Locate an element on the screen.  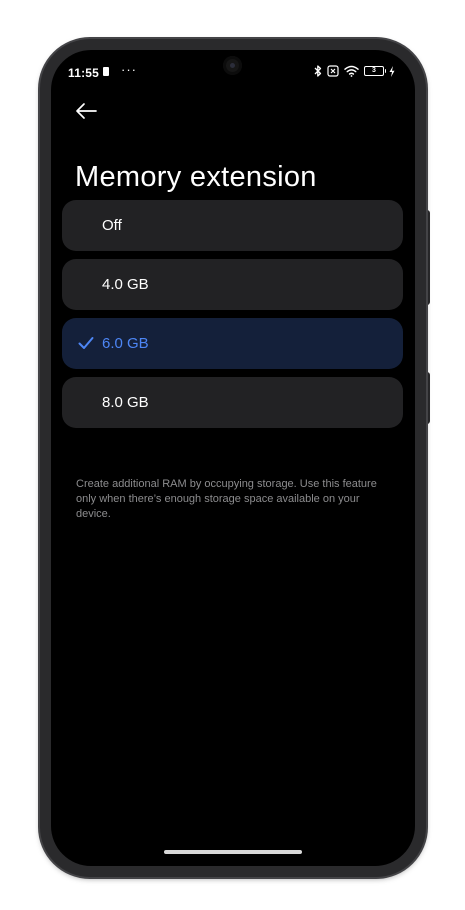
battery-icon: 3 is located at coordinates (375, 71).